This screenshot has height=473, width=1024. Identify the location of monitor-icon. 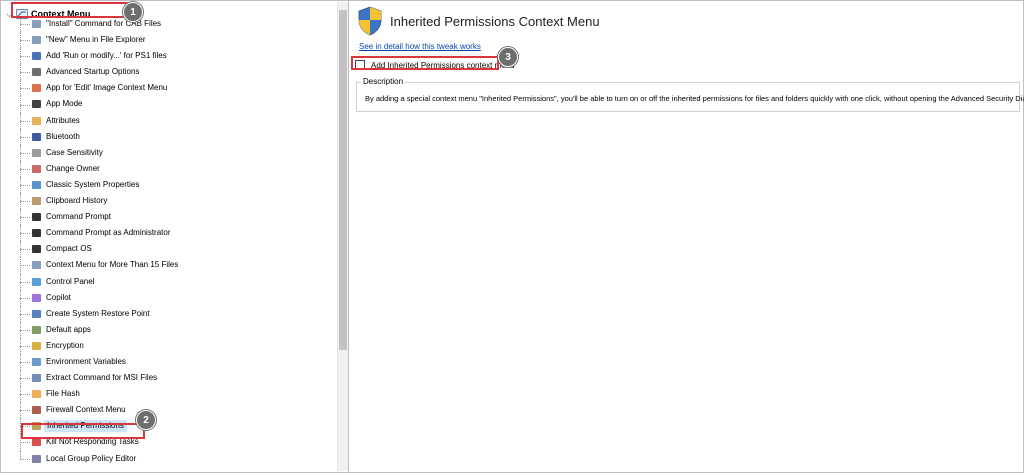
(36, 184).